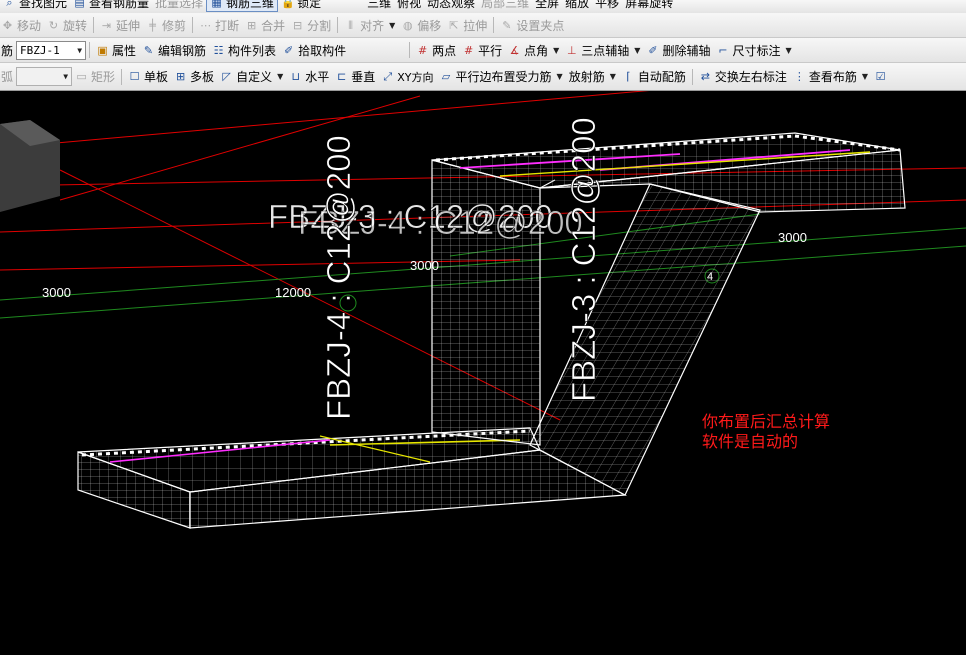  Describe the element at coordinates (53, 25) in the screenshot. I see `rotate-icon: ↻` at that location.